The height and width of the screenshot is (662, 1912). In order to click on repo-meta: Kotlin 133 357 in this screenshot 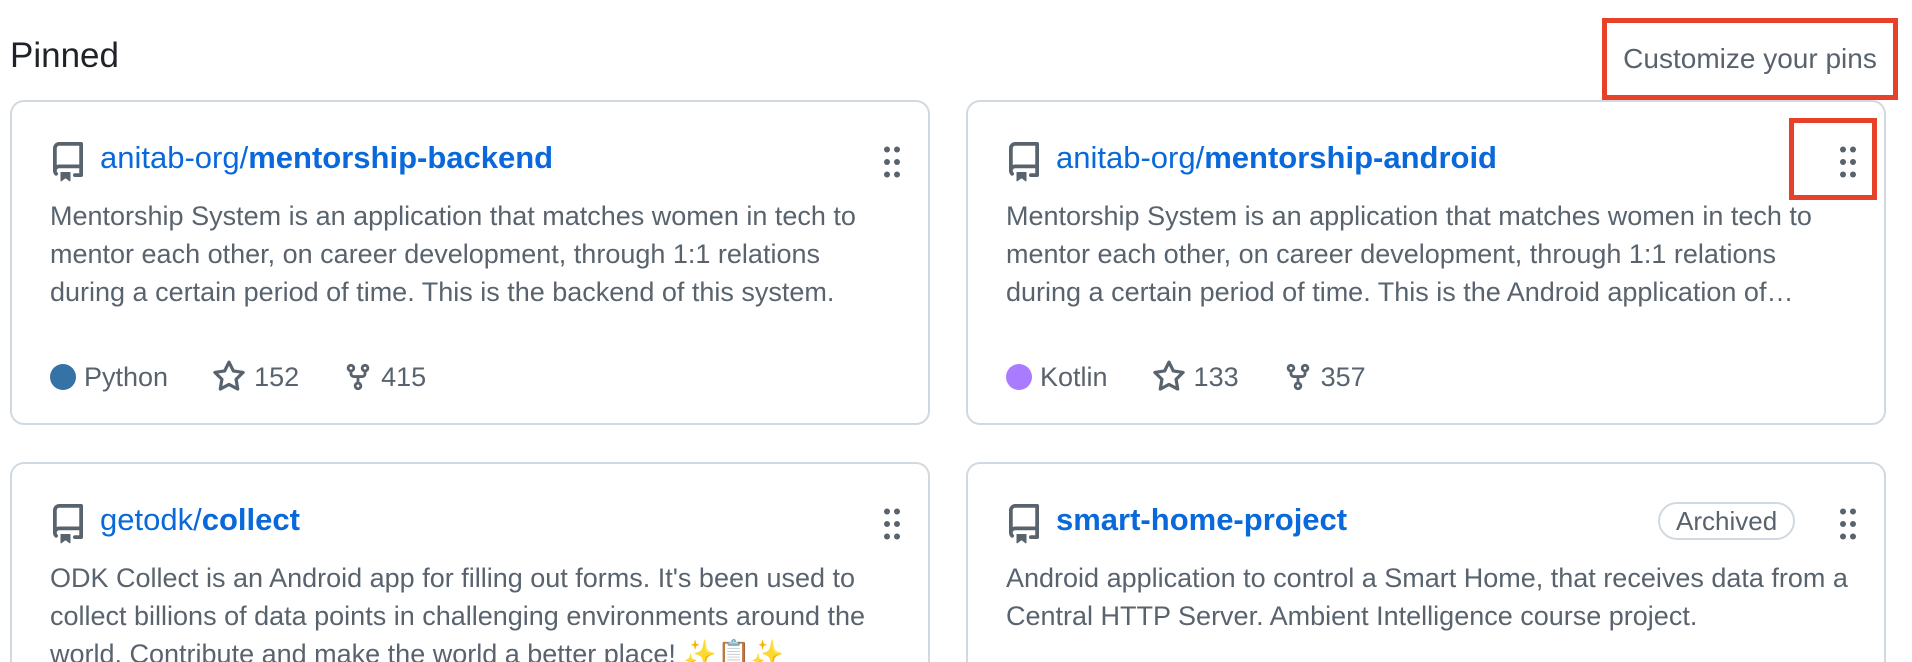, I will do `click(1208, 377)`.